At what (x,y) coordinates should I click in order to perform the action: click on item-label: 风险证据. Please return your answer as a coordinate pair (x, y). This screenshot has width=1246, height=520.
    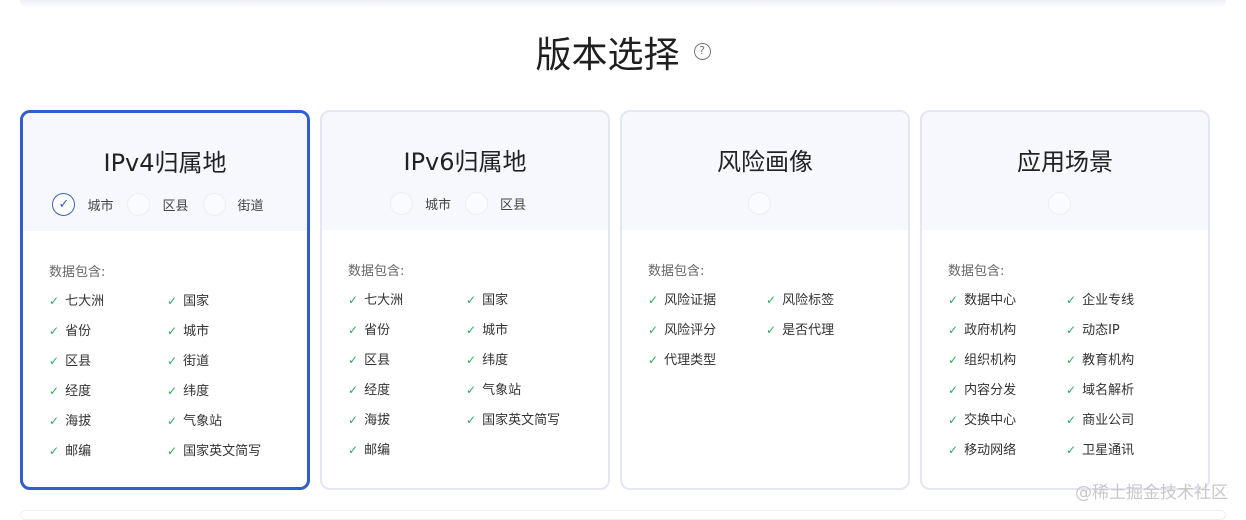
    Looking at the image, I should click on (690, 300).